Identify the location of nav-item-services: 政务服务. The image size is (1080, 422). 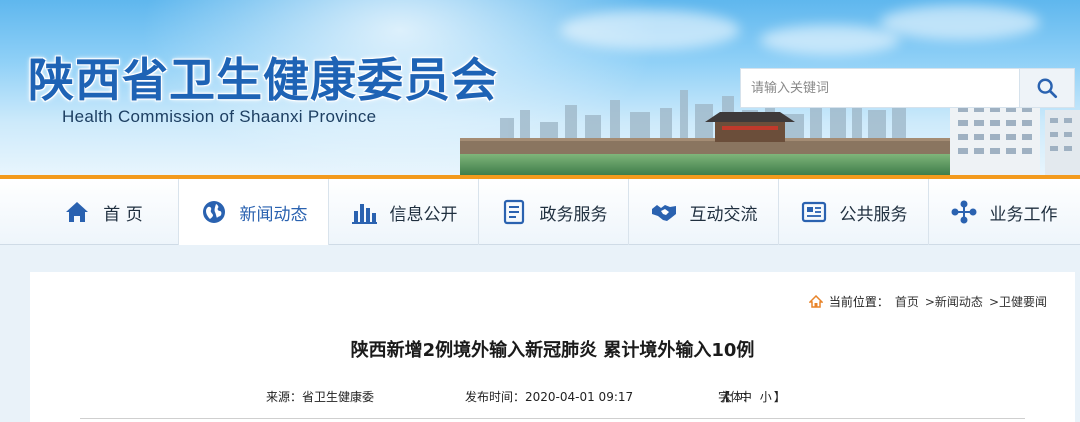
(553, 212).